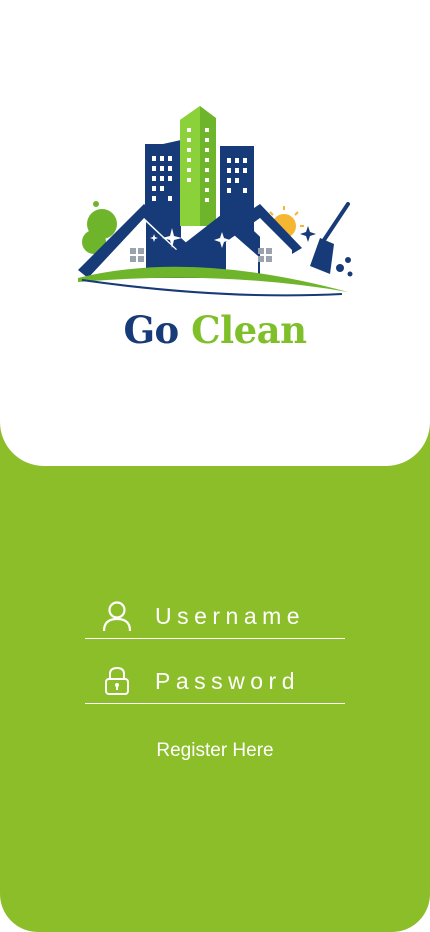 This screenshot has width=430, height=932. I want to click on username-field, so click(215, 616).